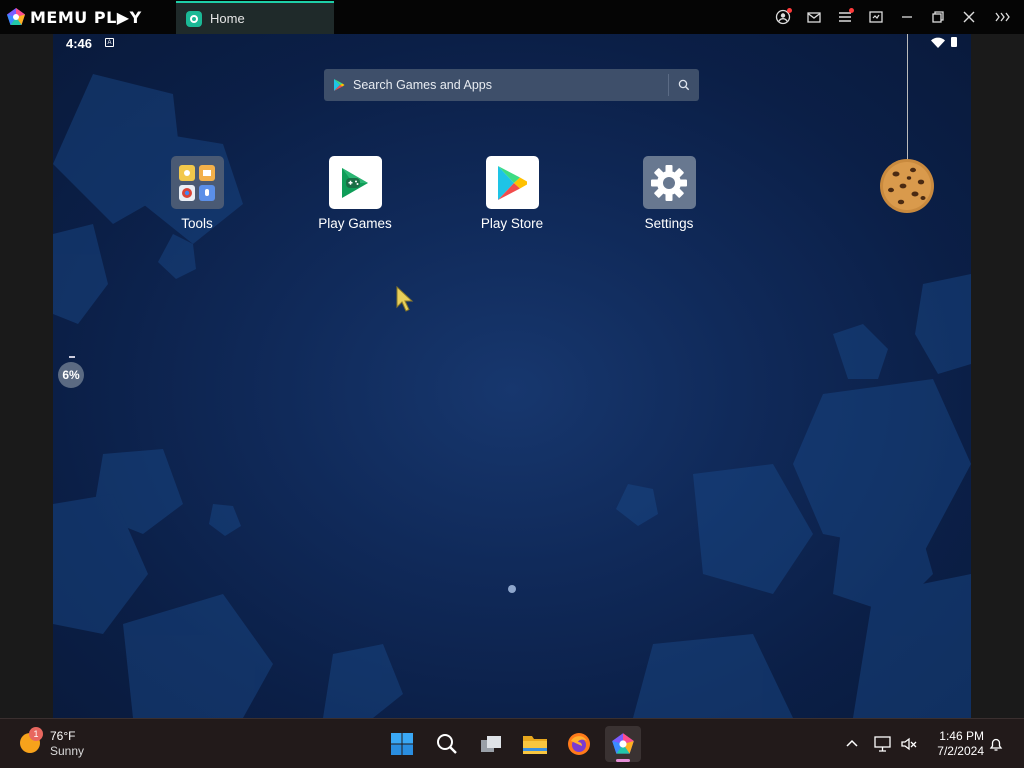  Describe the element at coordinates (997, 376) in the screenshot. I see `right-sidebar` at that location.